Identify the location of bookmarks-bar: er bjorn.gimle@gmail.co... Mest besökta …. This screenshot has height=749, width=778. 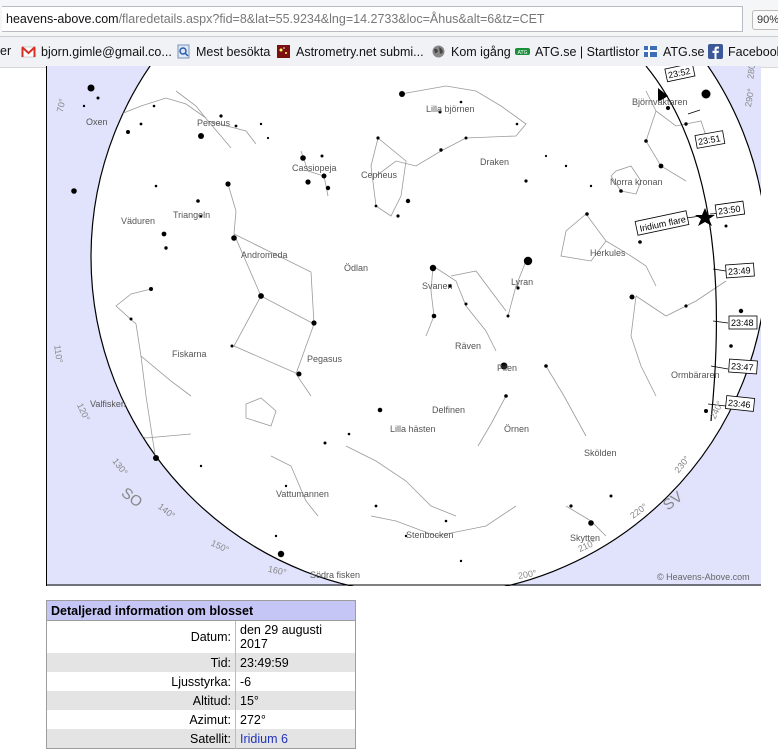
(389, 52).